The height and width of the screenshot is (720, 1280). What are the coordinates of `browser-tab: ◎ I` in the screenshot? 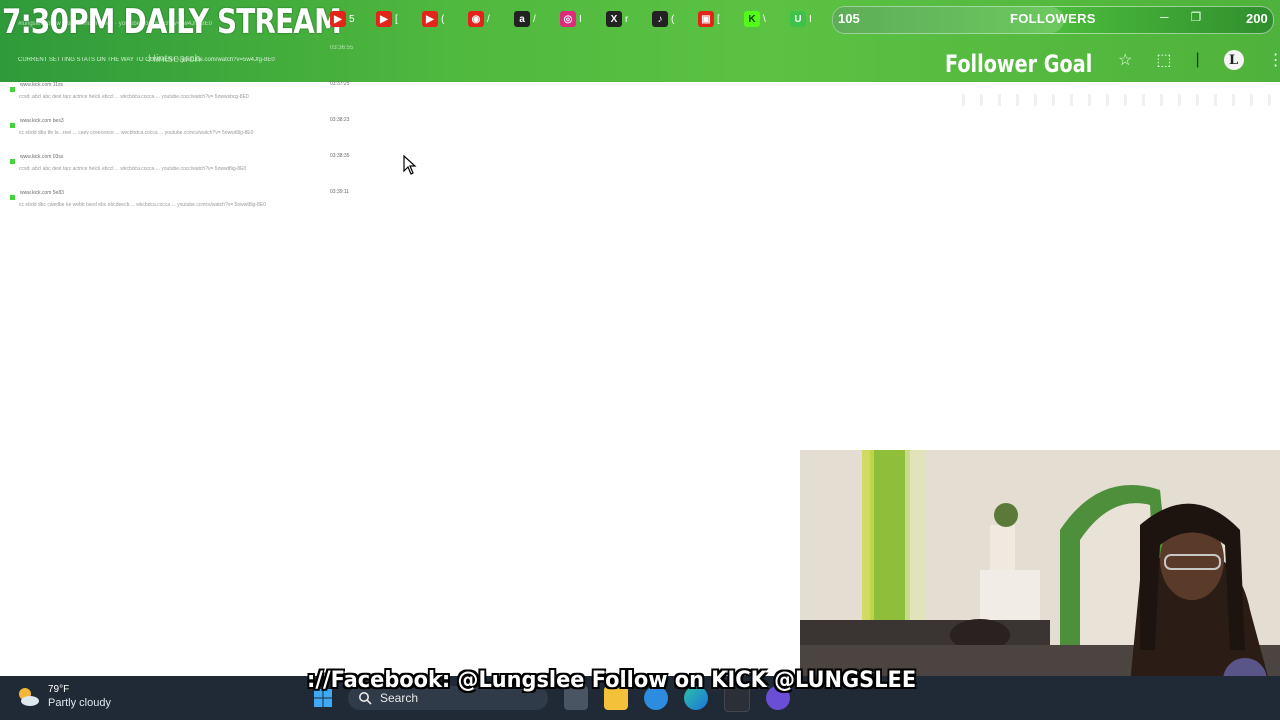 It's located at (580, 19).